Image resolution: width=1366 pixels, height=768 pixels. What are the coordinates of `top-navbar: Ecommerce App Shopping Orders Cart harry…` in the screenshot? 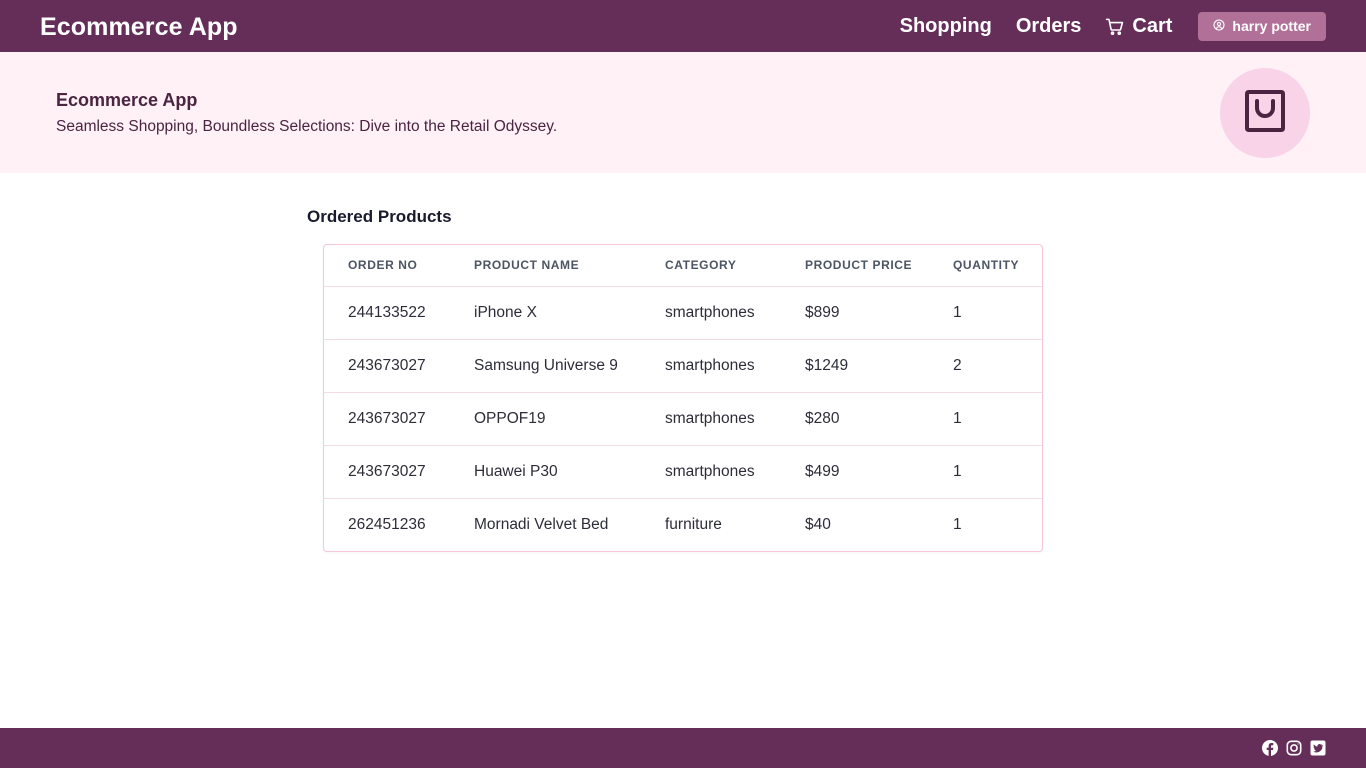 It's located at (683, 26).